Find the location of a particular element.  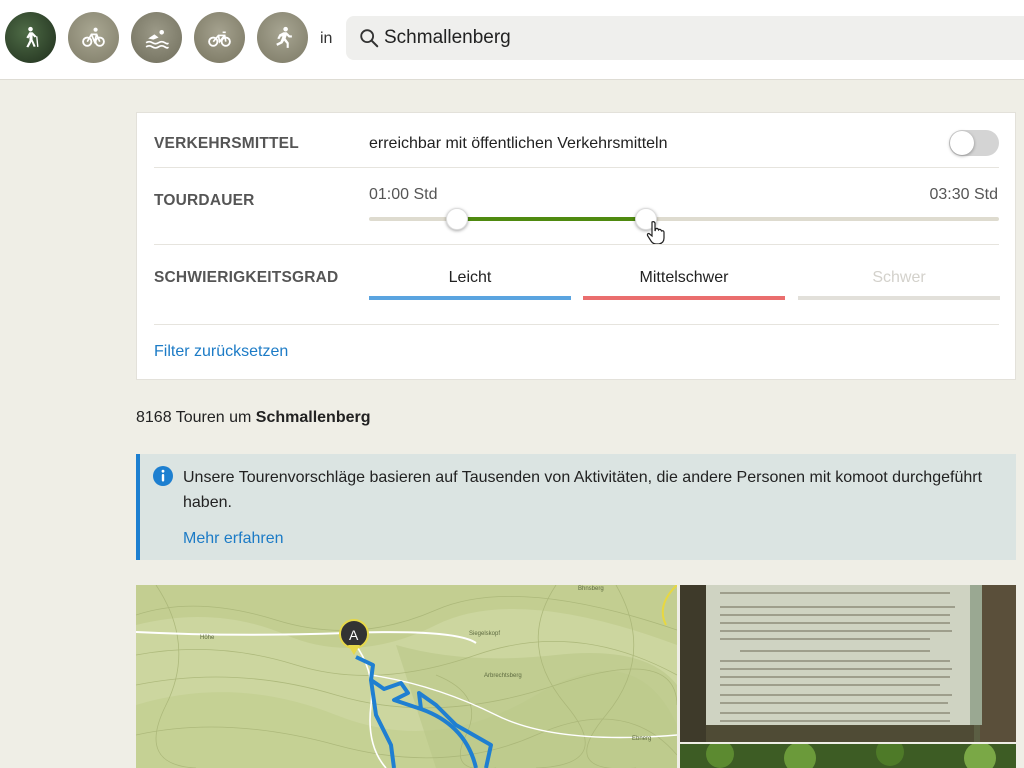

location-search is located at coordinates (685, 38).